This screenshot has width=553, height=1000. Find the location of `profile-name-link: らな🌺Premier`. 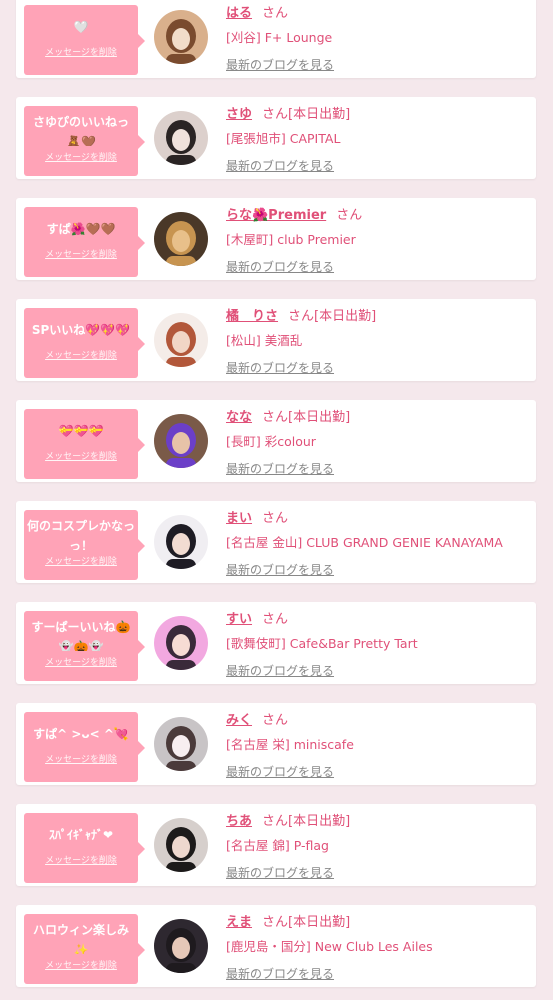

profile-name-link: らな🌺Premier is located at coordinates (276, 215).